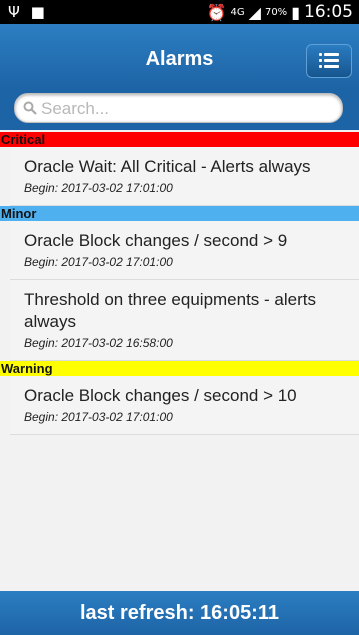  Describe the element at coordinates (237, 12) in the screenshot. I see `network-label: 4G` at that location.